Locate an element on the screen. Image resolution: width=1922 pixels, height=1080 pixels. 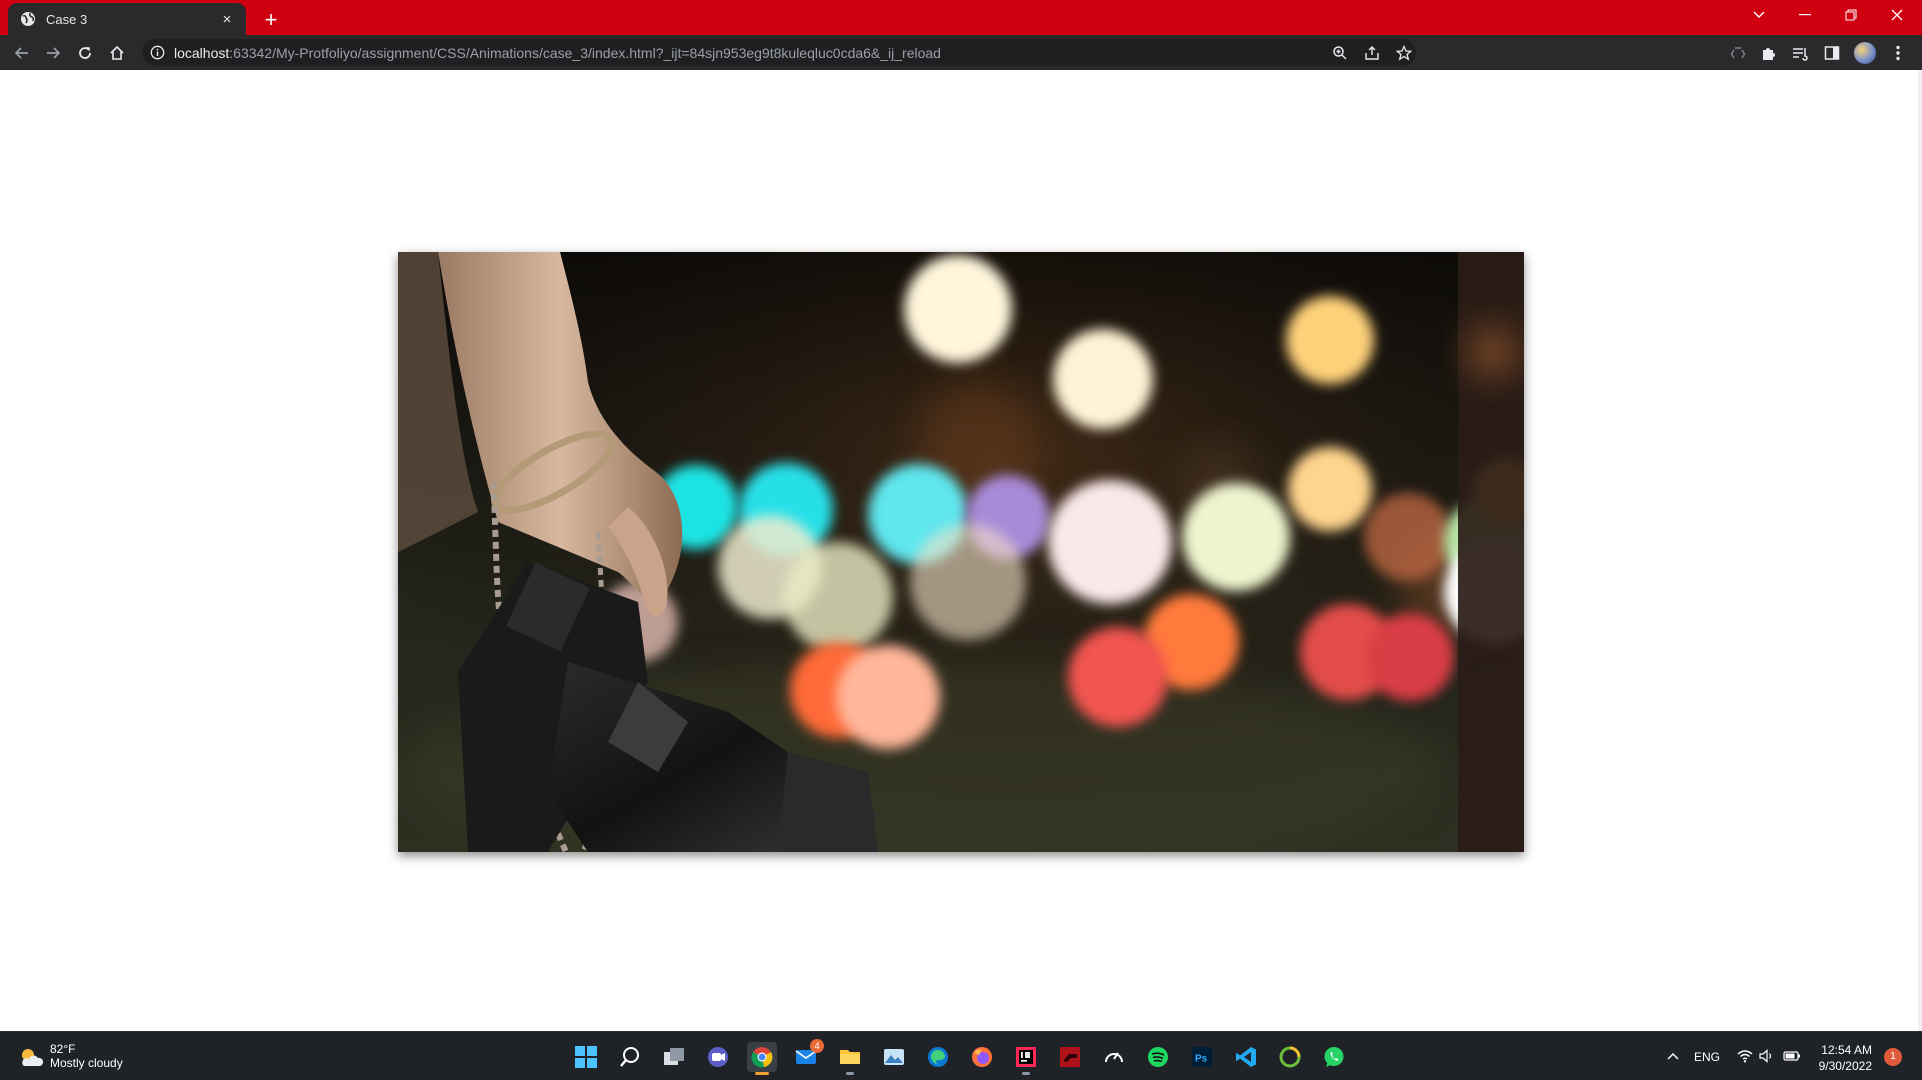
globe-icon is located at coordinates (28, 19).